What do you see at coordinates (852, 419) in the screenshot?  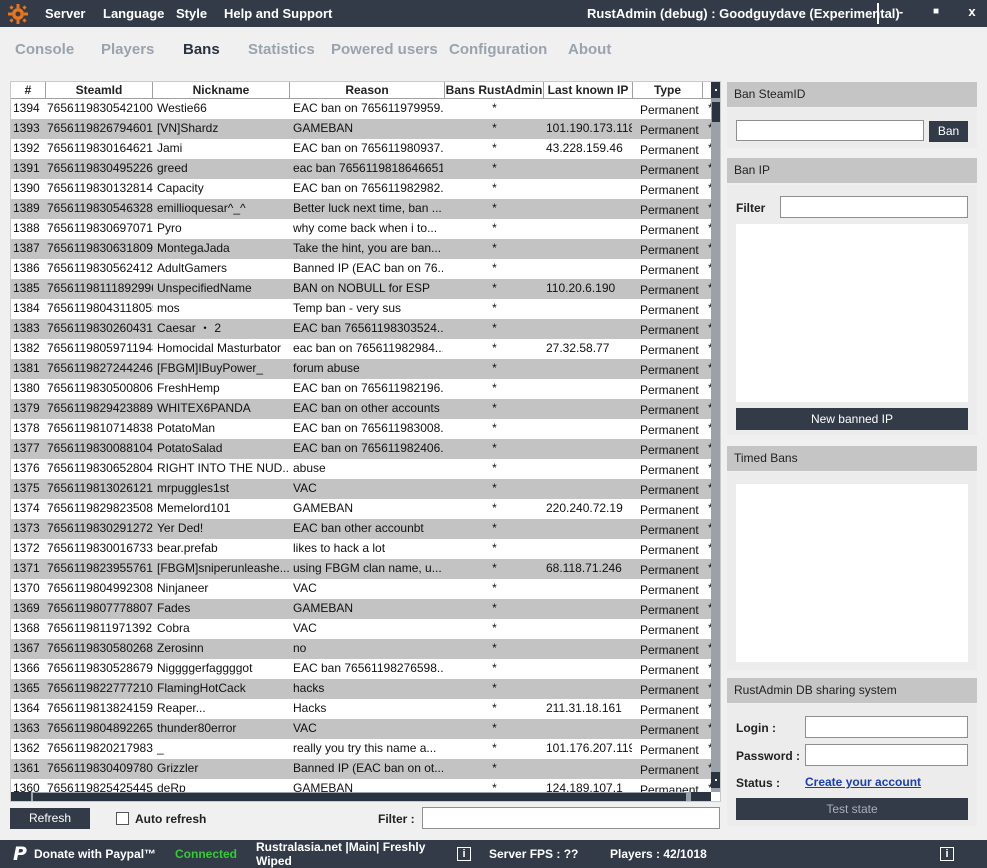 I see `new-banned-ip-button: New banned IP` at bounding box center [852, 419].